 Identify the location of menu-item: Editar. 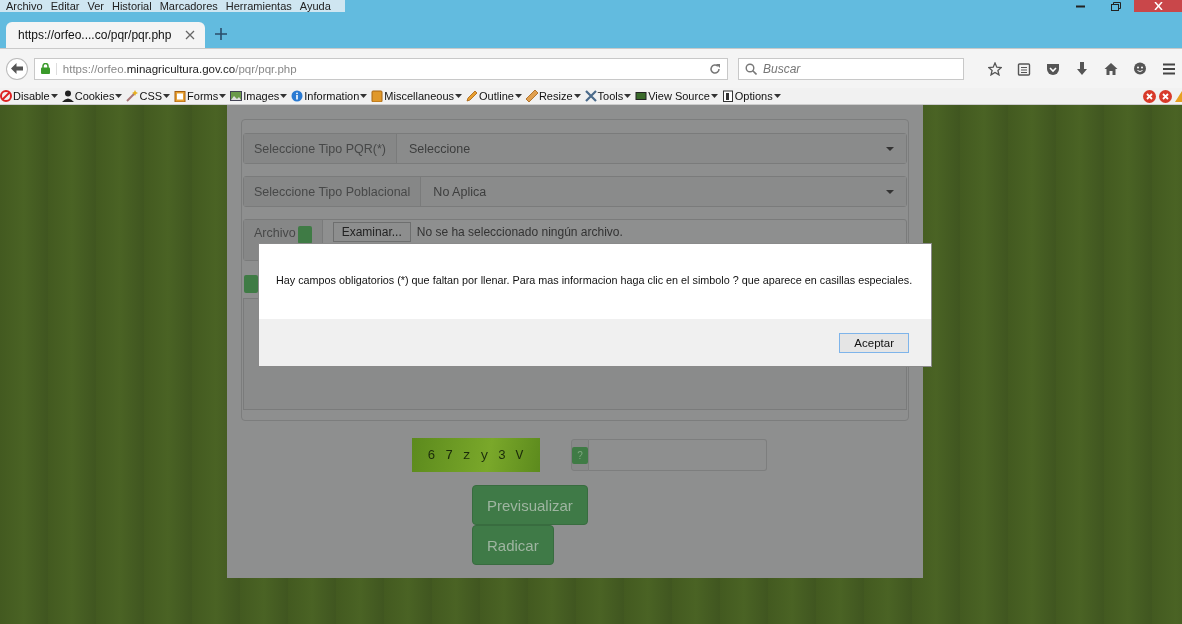
(69, 6).